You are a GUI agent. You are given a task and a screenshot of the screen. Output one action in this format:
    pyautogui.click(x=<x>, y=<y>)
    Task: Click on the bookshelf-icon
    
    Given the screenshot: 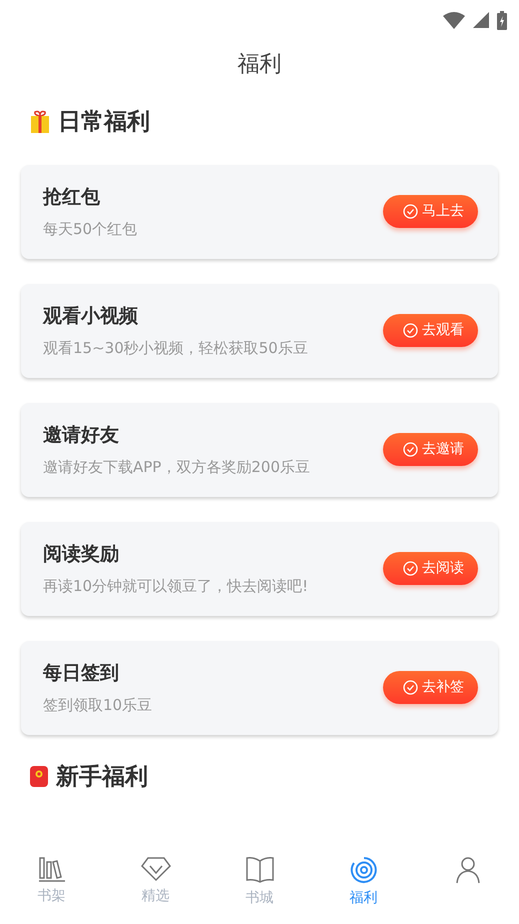 What is the action you would take?
    pyautogui.click(x=52, y=869)
    